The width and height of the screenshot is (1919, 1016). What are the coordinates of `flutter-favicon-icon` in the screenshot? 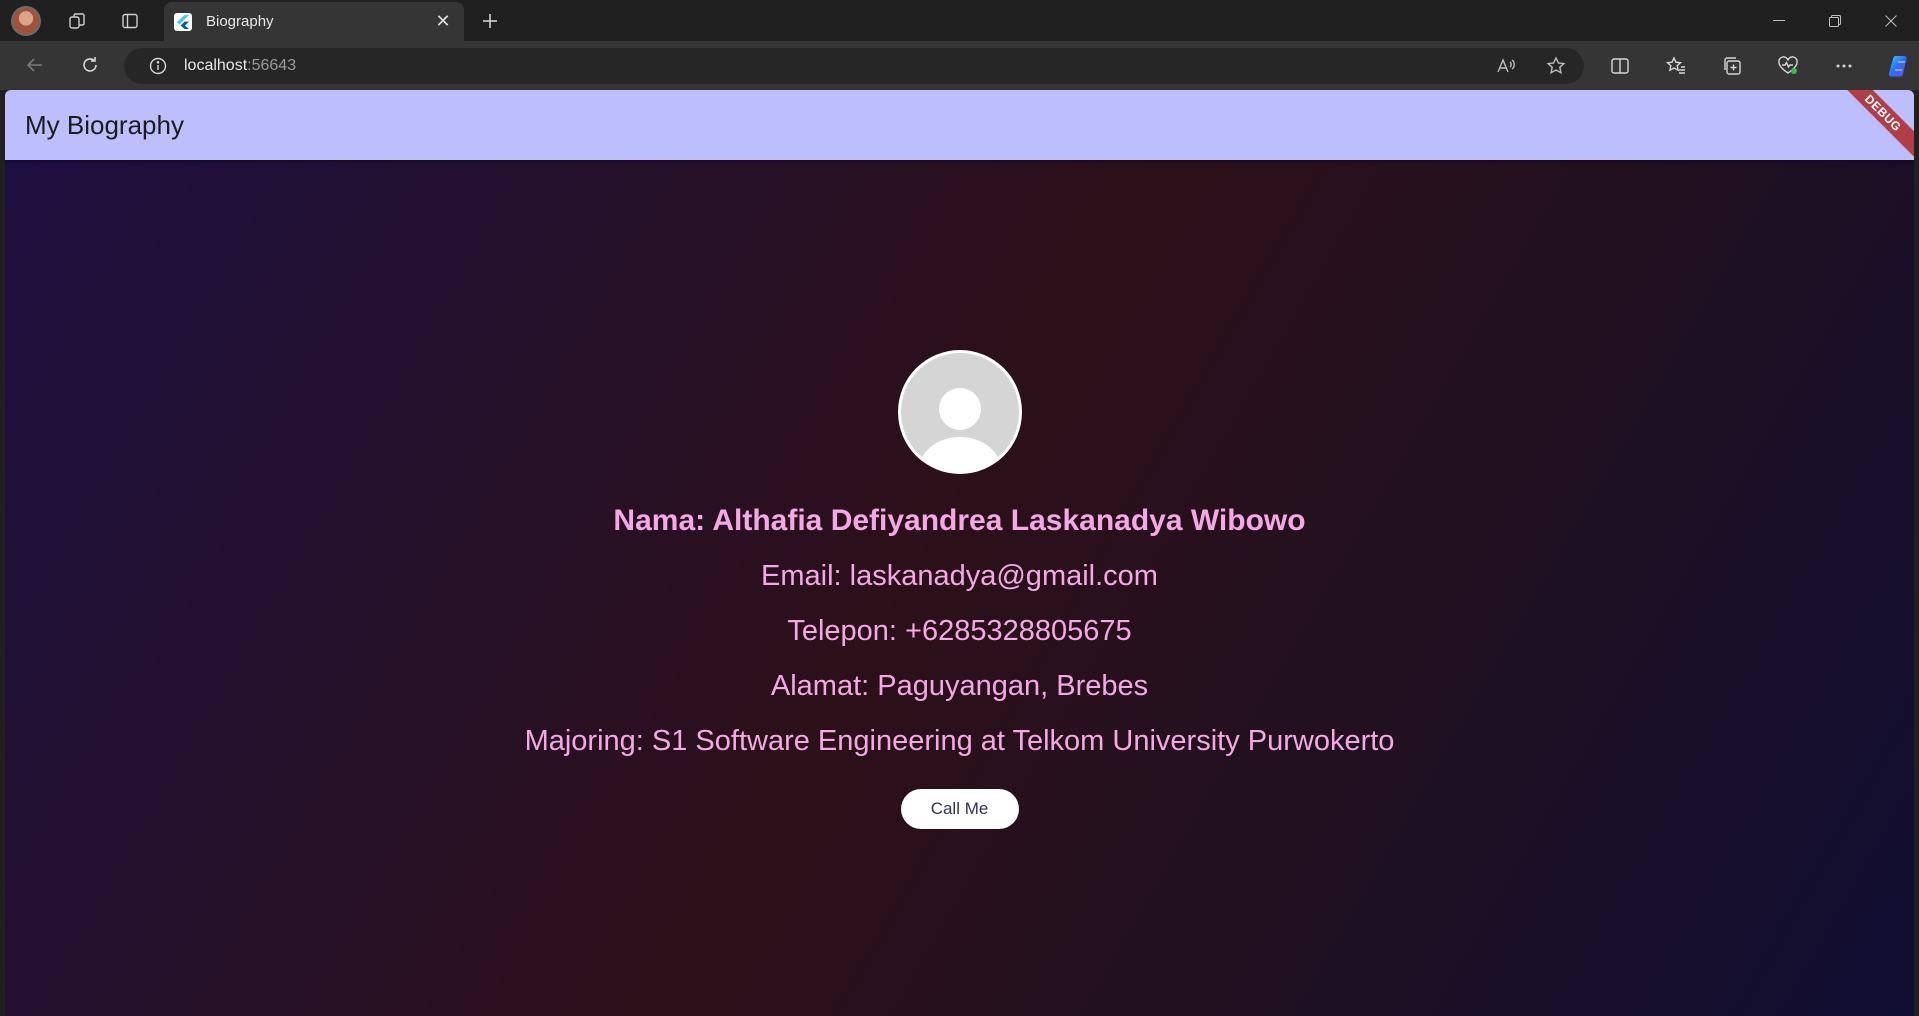 It's located at (183, 21).